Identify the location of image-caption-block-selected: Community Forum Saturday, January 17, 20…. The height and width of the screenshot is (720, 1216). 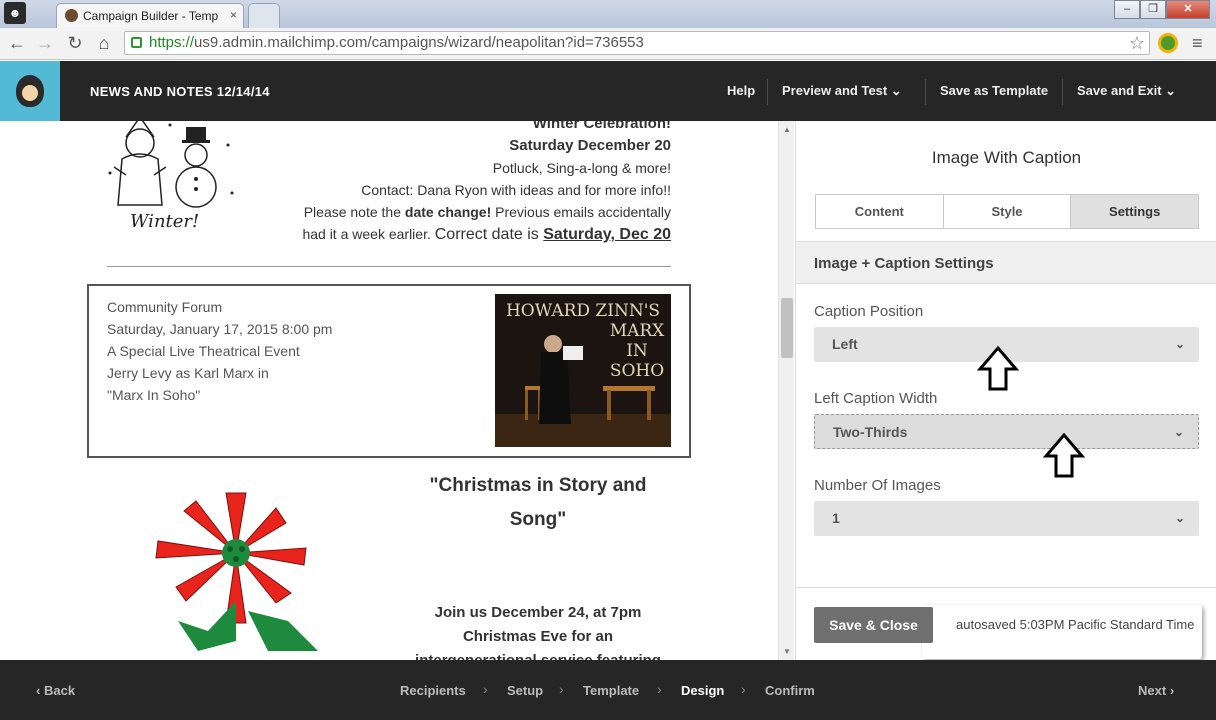
(389, 371).